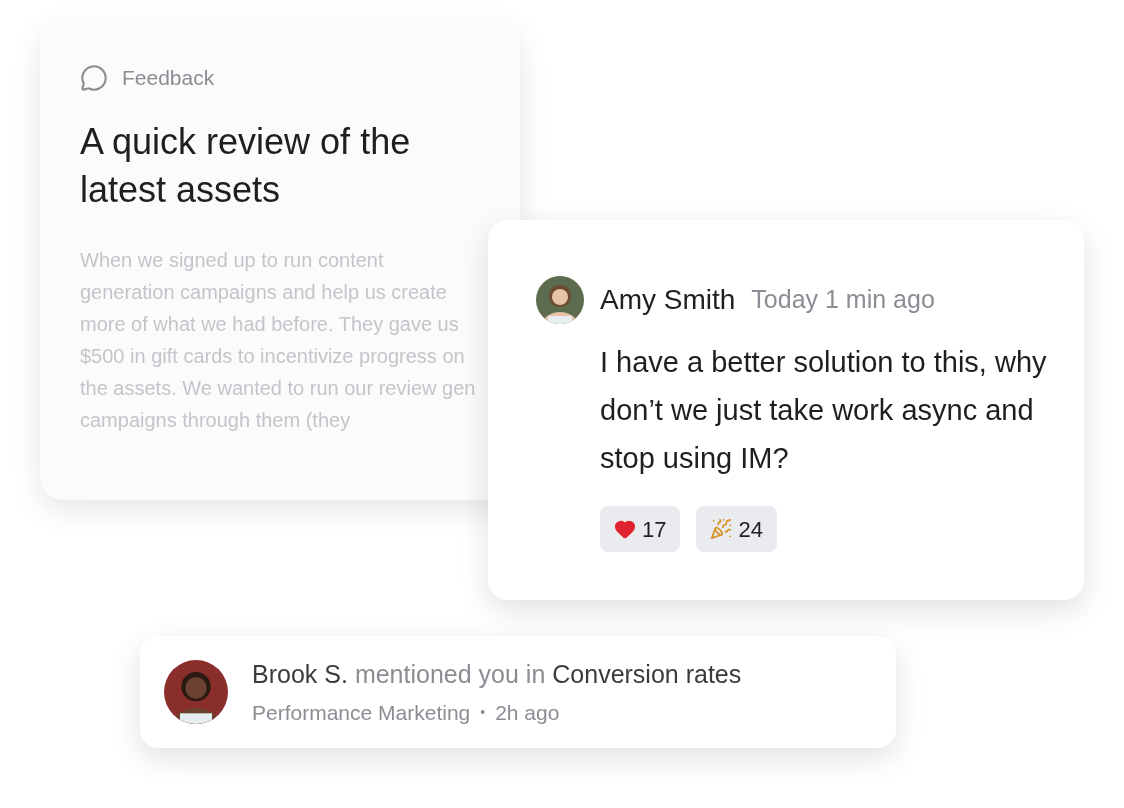  What do you see at coordinates (668, 300) in the screenshot?
I see `author-name: Amy Smith` at bounding box center [668, 300].